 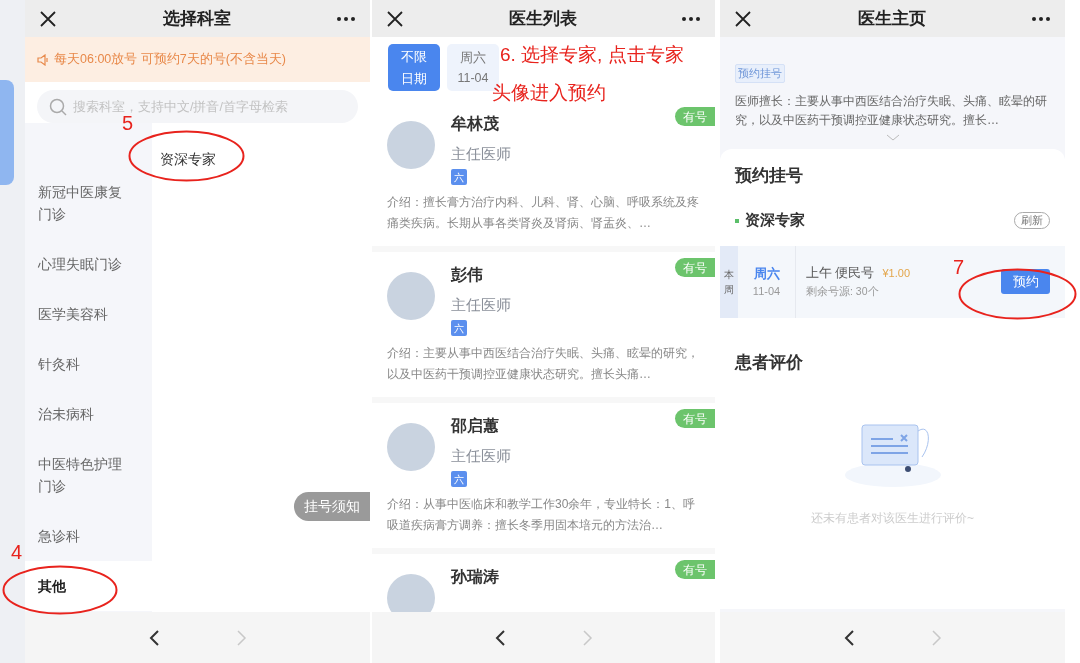 I want to click on department-item: 医学美容科, so click(x=88, y=314).